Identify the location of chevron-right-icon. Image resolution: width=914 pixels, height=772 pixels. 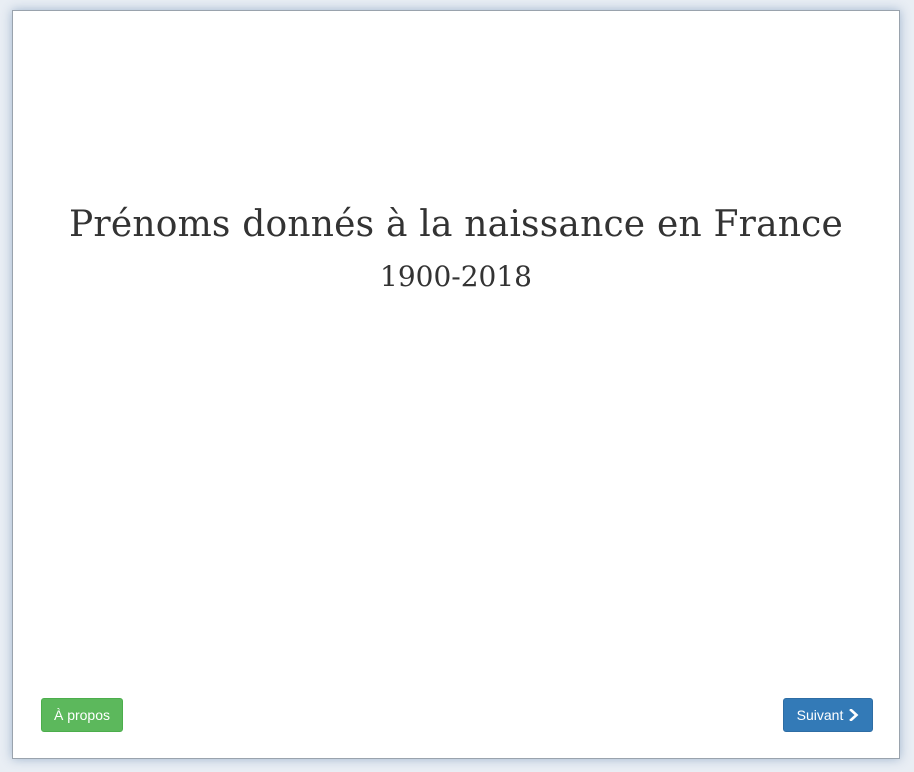
(854, 715).